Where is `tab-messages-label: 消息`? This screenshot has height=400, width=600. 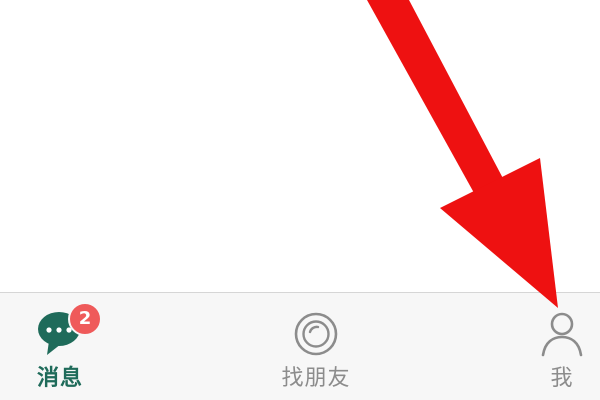 tab-messages-label: 消息 is located at coordinates (59, 378).